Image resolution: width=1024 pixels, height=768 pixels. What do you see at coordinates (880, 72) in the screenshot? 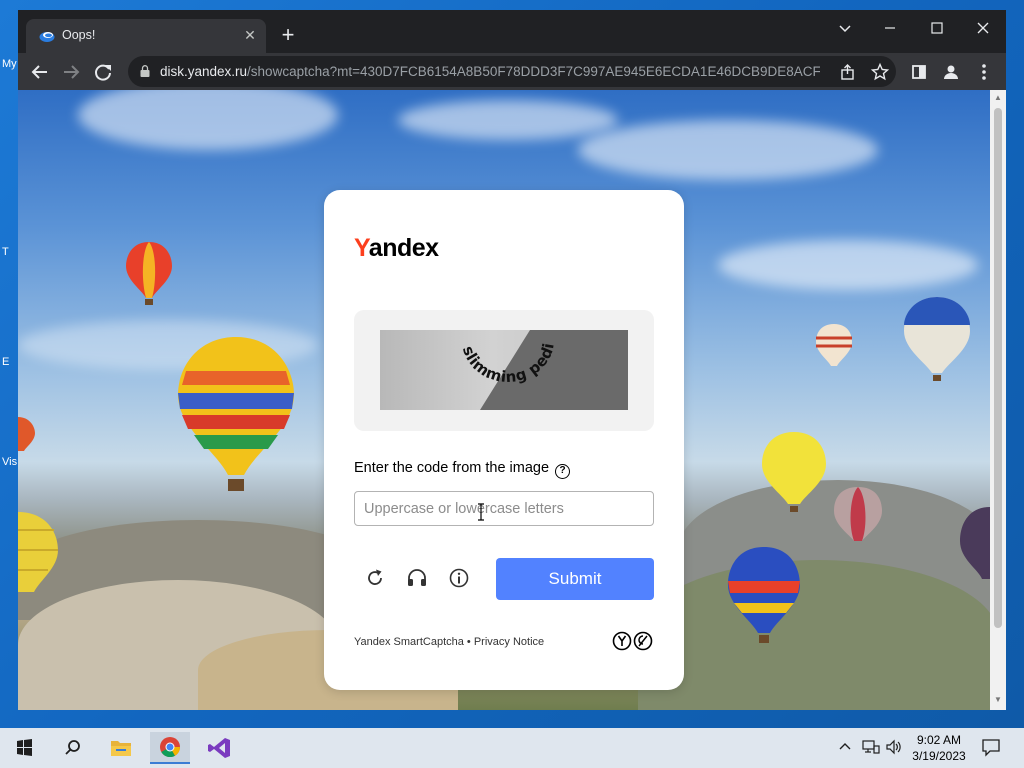
I see `bookmark-star-icon` at bounding box center [880, 72].